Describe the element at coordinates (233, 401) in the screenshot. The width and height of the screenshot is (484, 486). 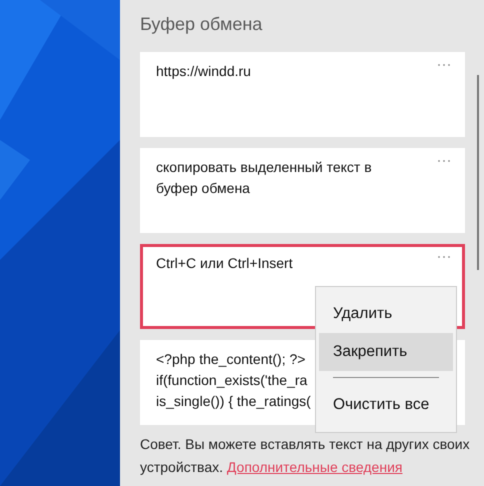
I see `clip-text: is_single()) { the_ratings(` at that location.